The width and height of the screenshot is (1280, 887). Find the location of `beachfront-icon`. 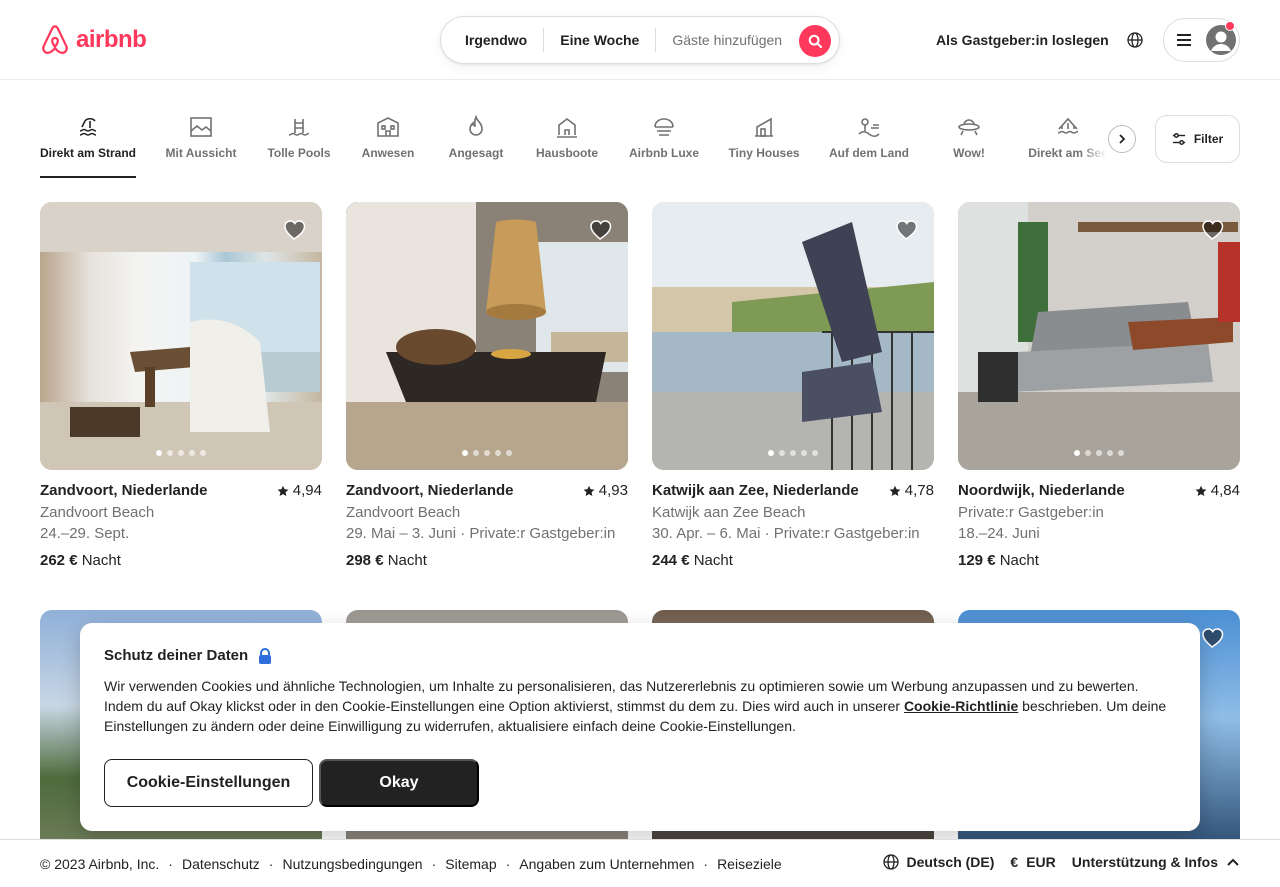

beachfront-icon is located at coordinates (88, 127).